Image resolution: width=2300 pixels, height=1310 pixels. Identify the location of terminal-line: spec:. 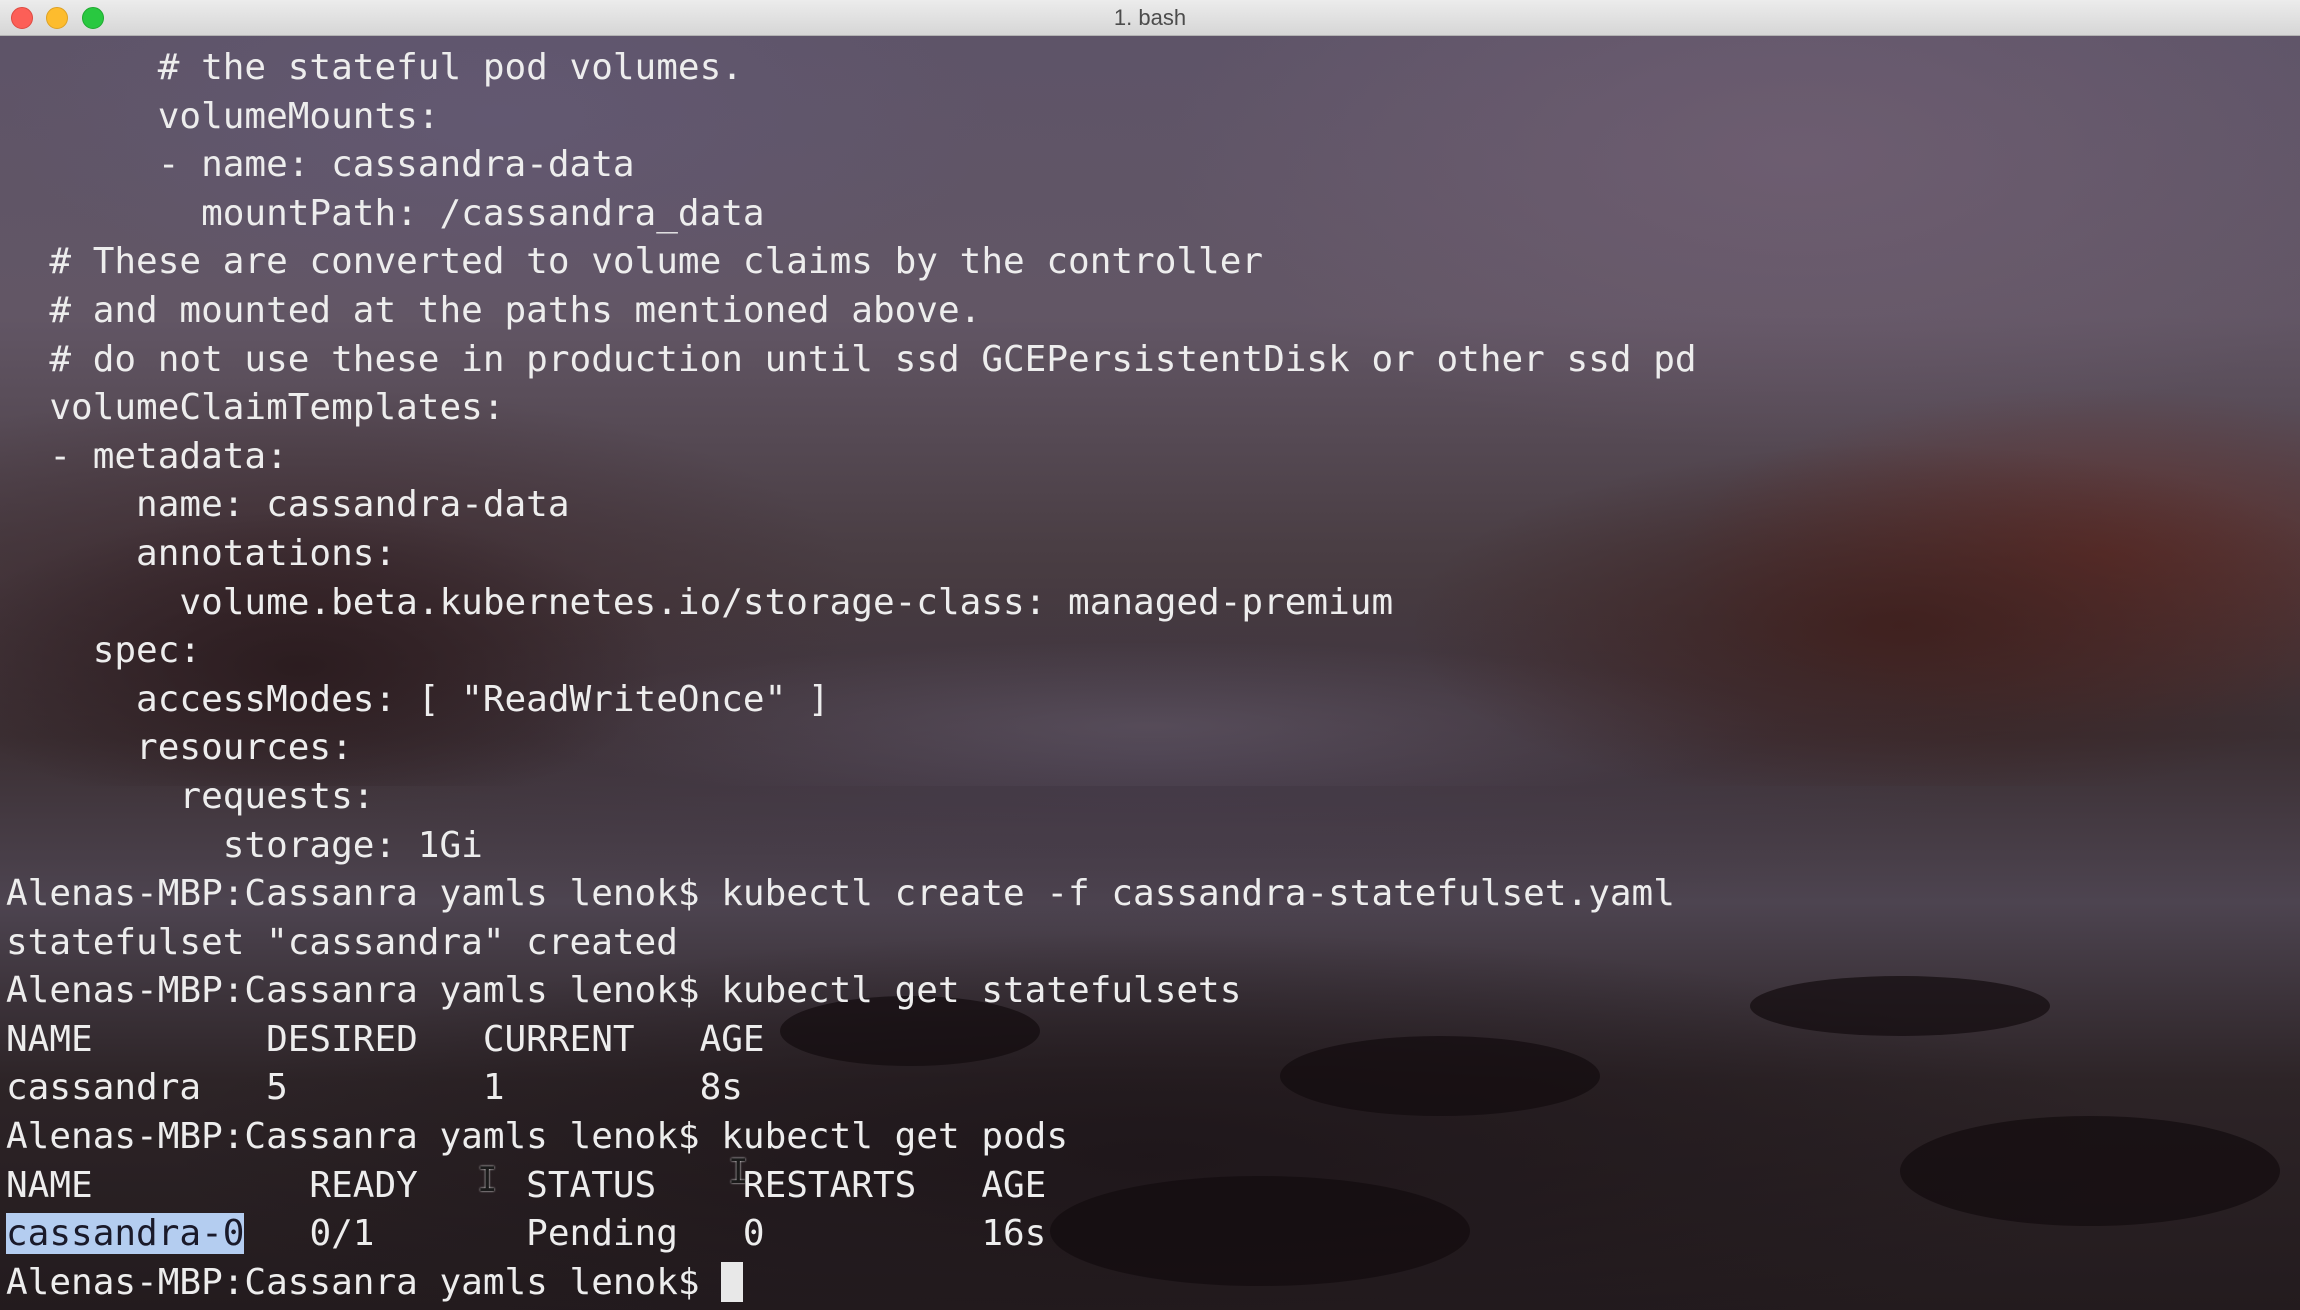
(104, 651).